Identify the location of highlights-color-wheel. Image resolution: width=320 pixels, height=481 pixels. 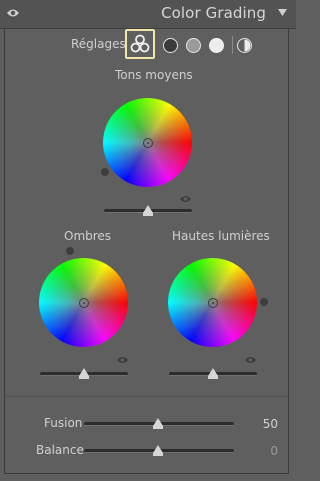
(212, 302).